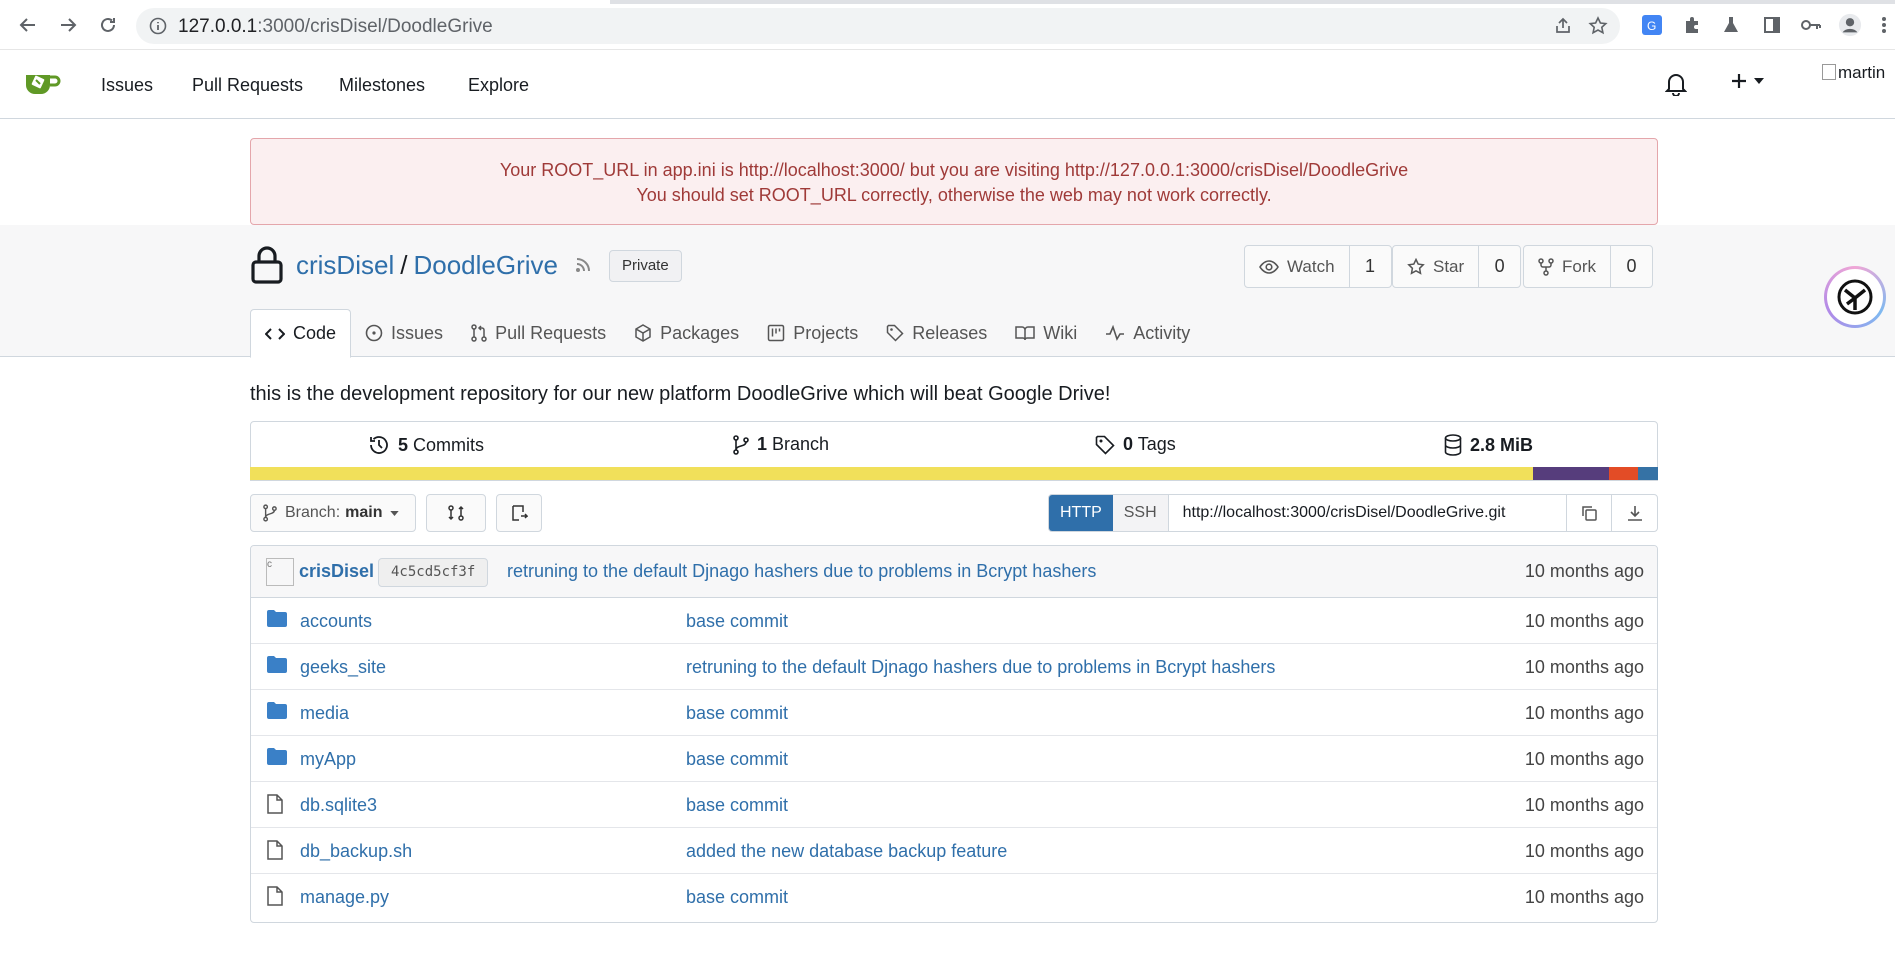 The height and width of the screenshot is (953, 1895). What do you see at coordinates (812, 333) in the screenshot?
I see `tab-projects: Projects` at bounding box center [812, 333].